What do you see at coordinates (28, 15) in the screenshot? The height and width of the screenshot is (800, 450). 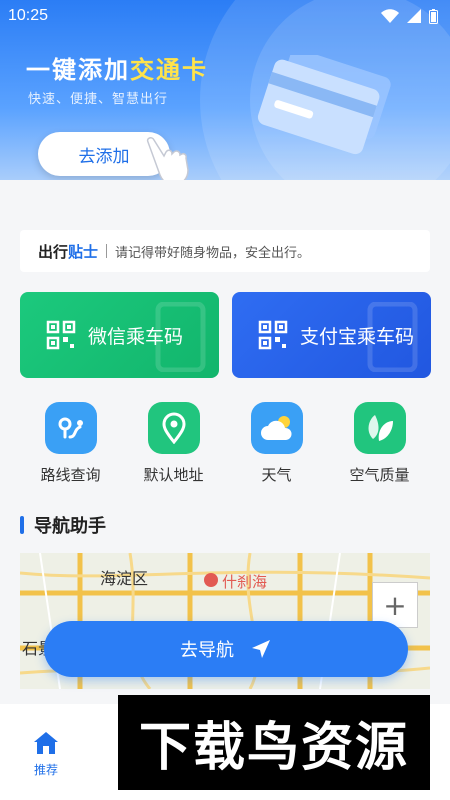 I see `status-time: 10:25` at bounding box center [28, 15].